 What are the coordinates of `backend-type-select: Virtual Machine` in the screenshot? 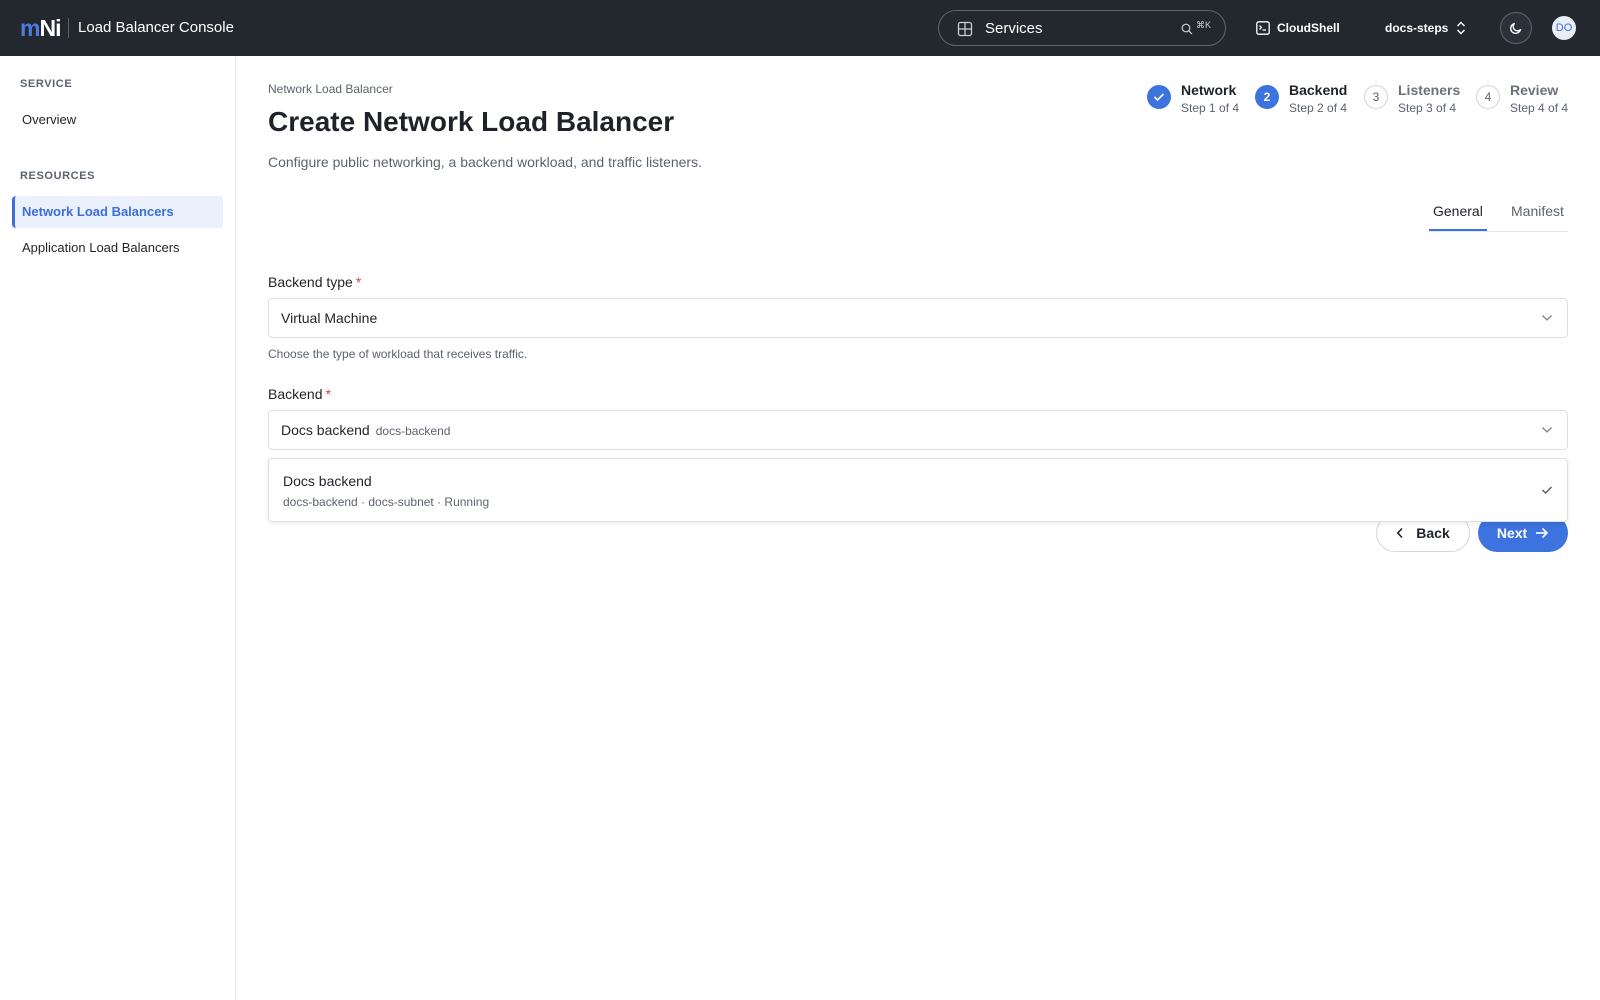 It's located at (918, 318).